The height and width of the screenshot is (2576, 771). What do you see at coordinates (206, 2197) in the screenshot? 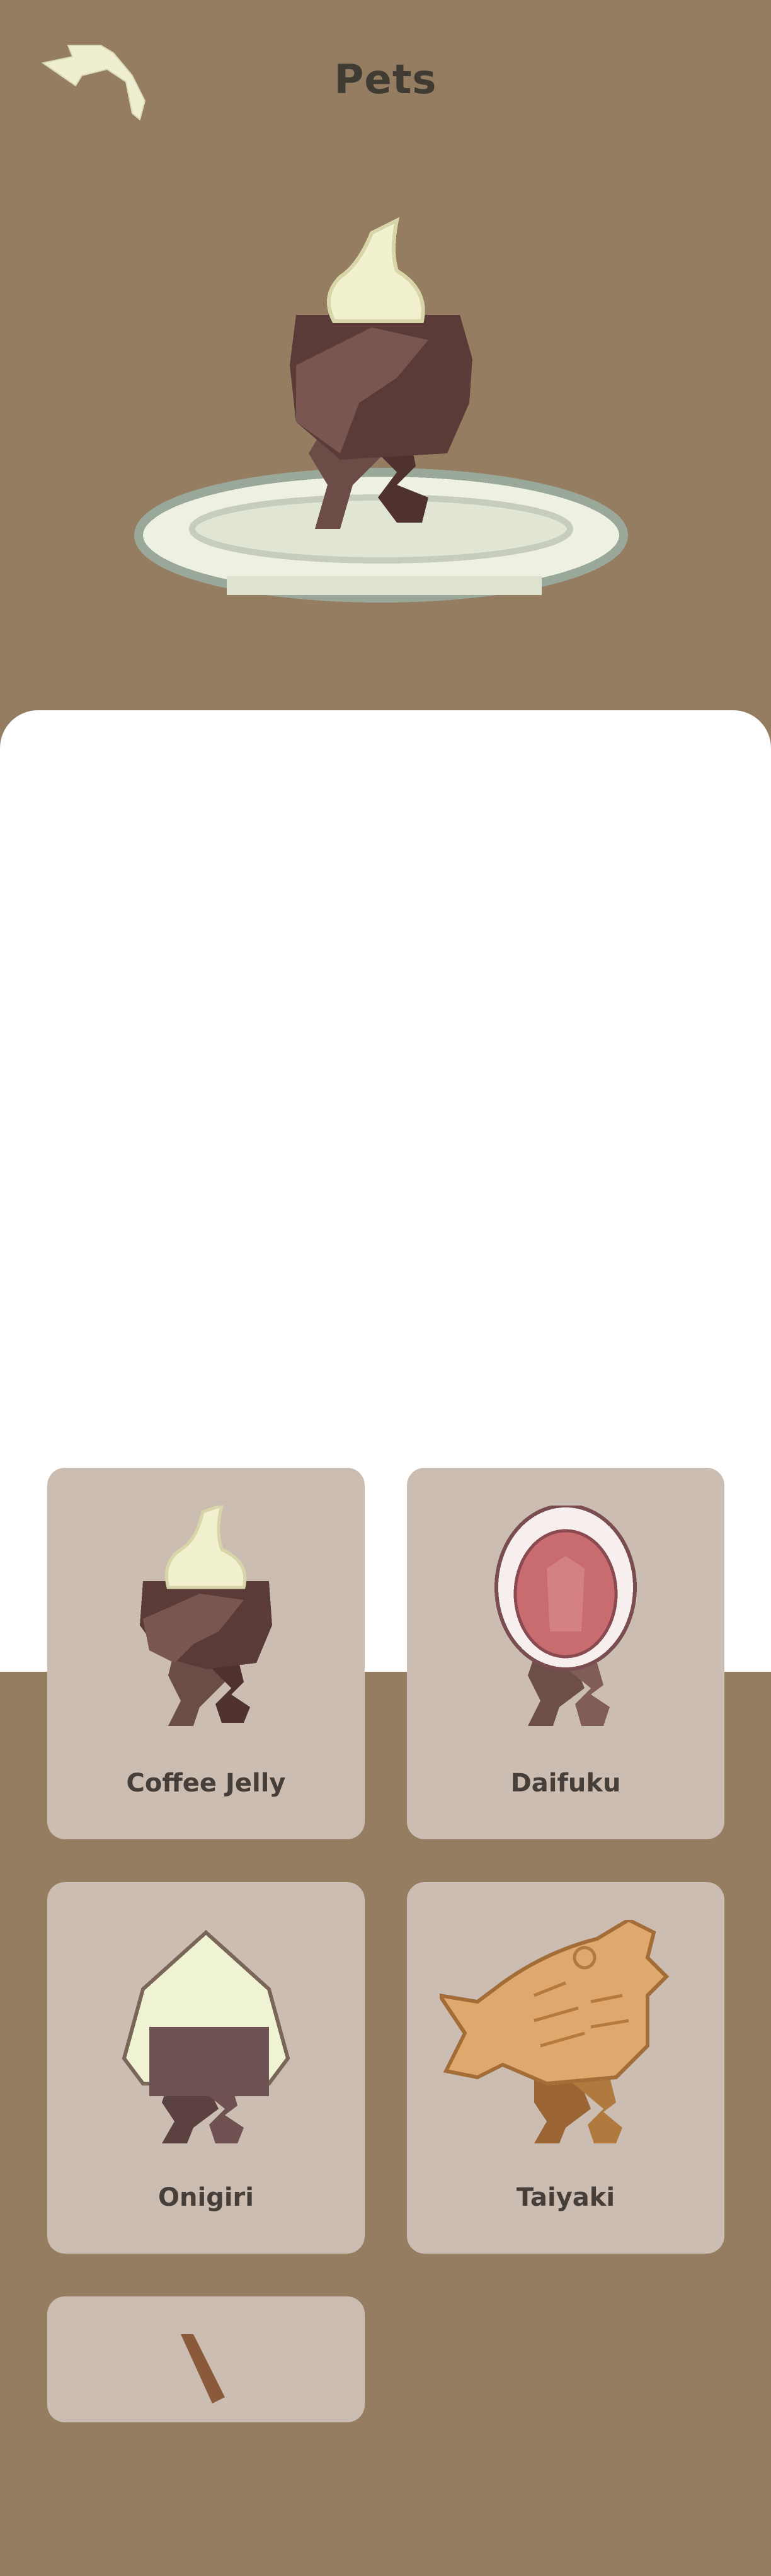
I see `pet-name: Onigiri` at bounding box center [206, 2197].